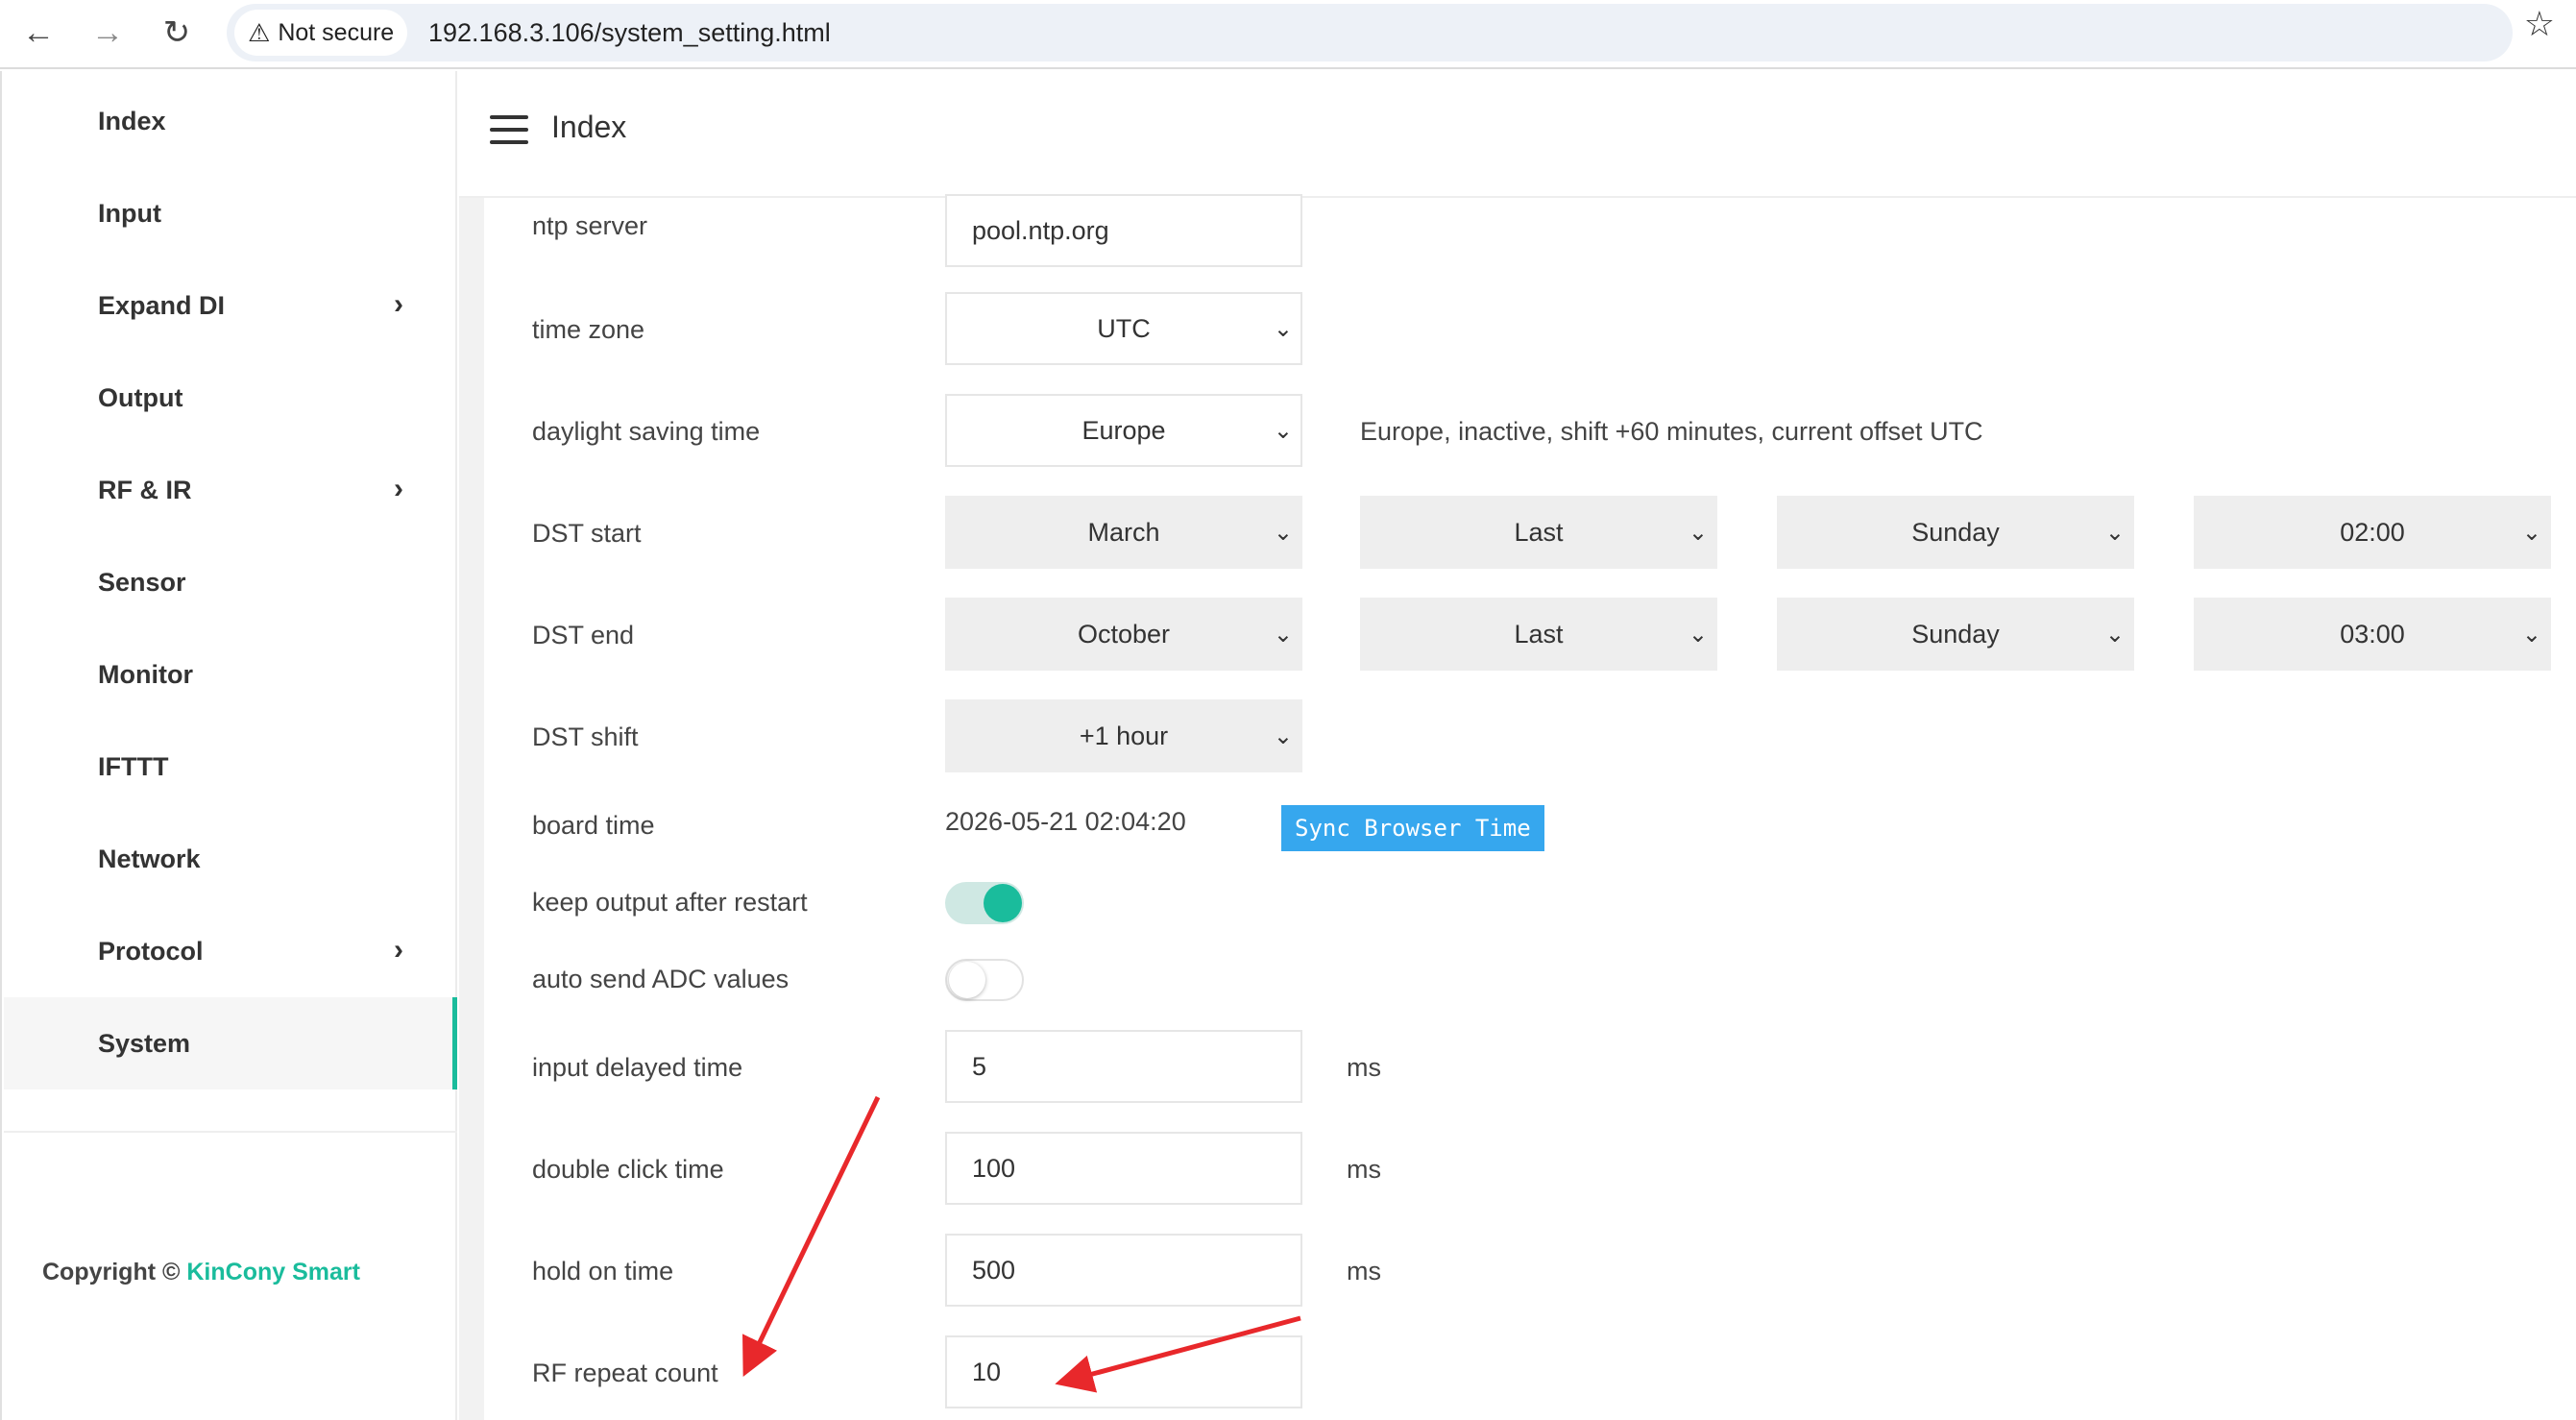  I want to click on dst-start-month-select: March ⌄, so click(1123, 532).